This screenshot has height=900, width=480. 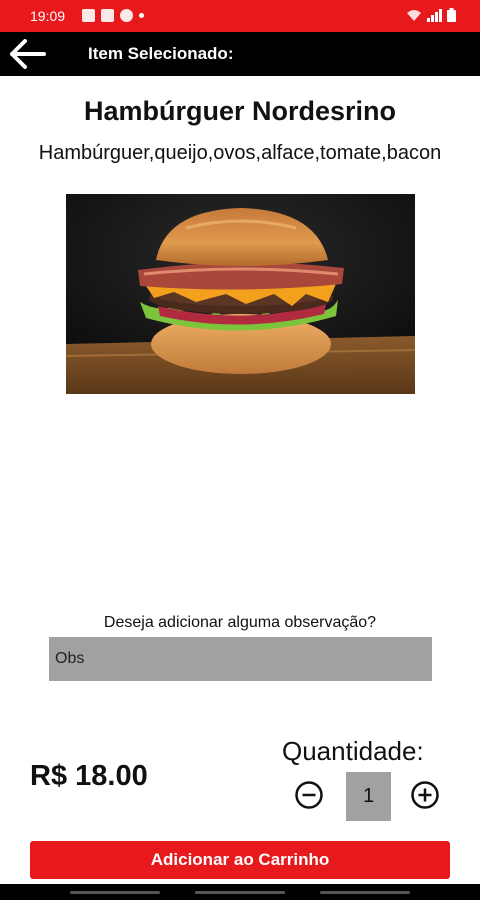 I want to click on page-title: Item Selecionado:, so click(x=161, y=53).